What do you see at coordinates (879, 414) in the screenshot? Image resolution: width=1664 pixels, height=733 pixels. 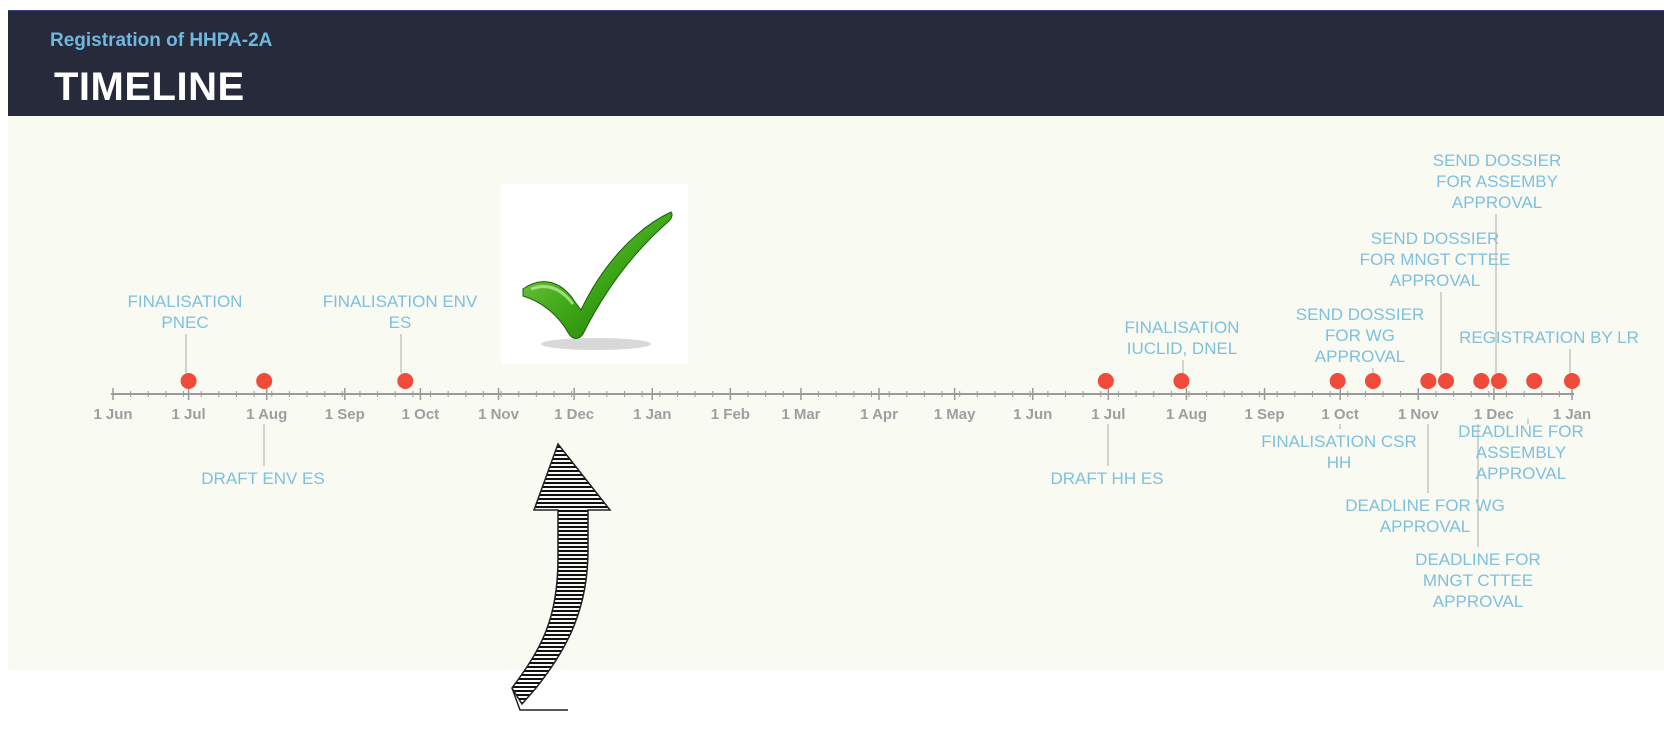 I see `axis-tick-label: 1 Apr` at bounding box center [879, 414].